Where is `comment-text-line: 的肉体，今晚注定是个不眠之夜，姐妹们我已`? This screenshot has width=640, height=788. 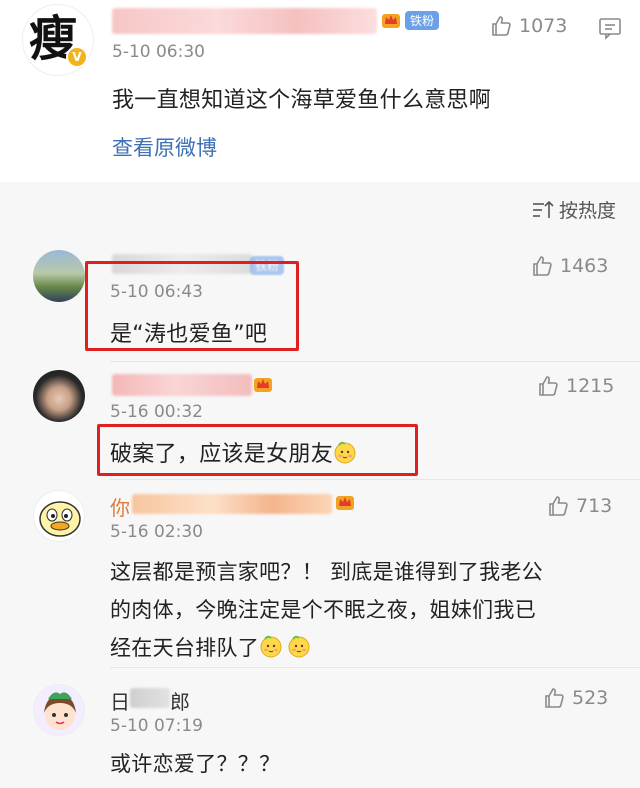
comment-text-line: 的肉体，今晚注定是个不眠之夜，姐妹们我已 is located at coordinates (323, 610).